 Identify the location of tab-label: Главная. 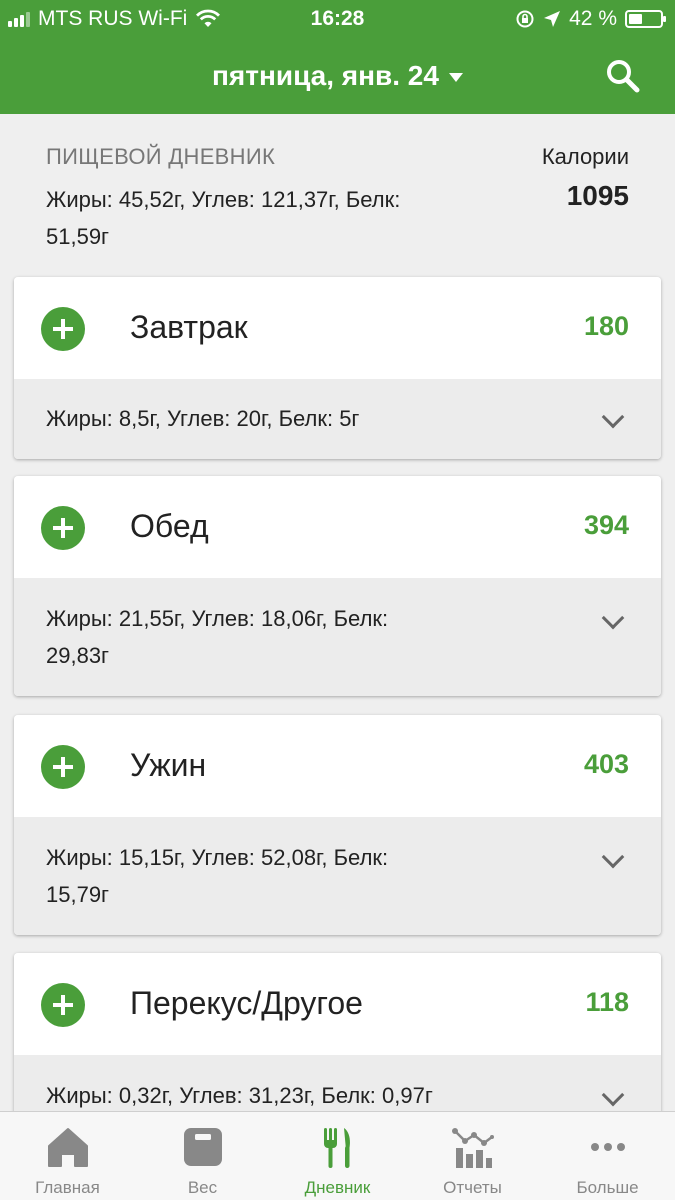
(67, 1187).